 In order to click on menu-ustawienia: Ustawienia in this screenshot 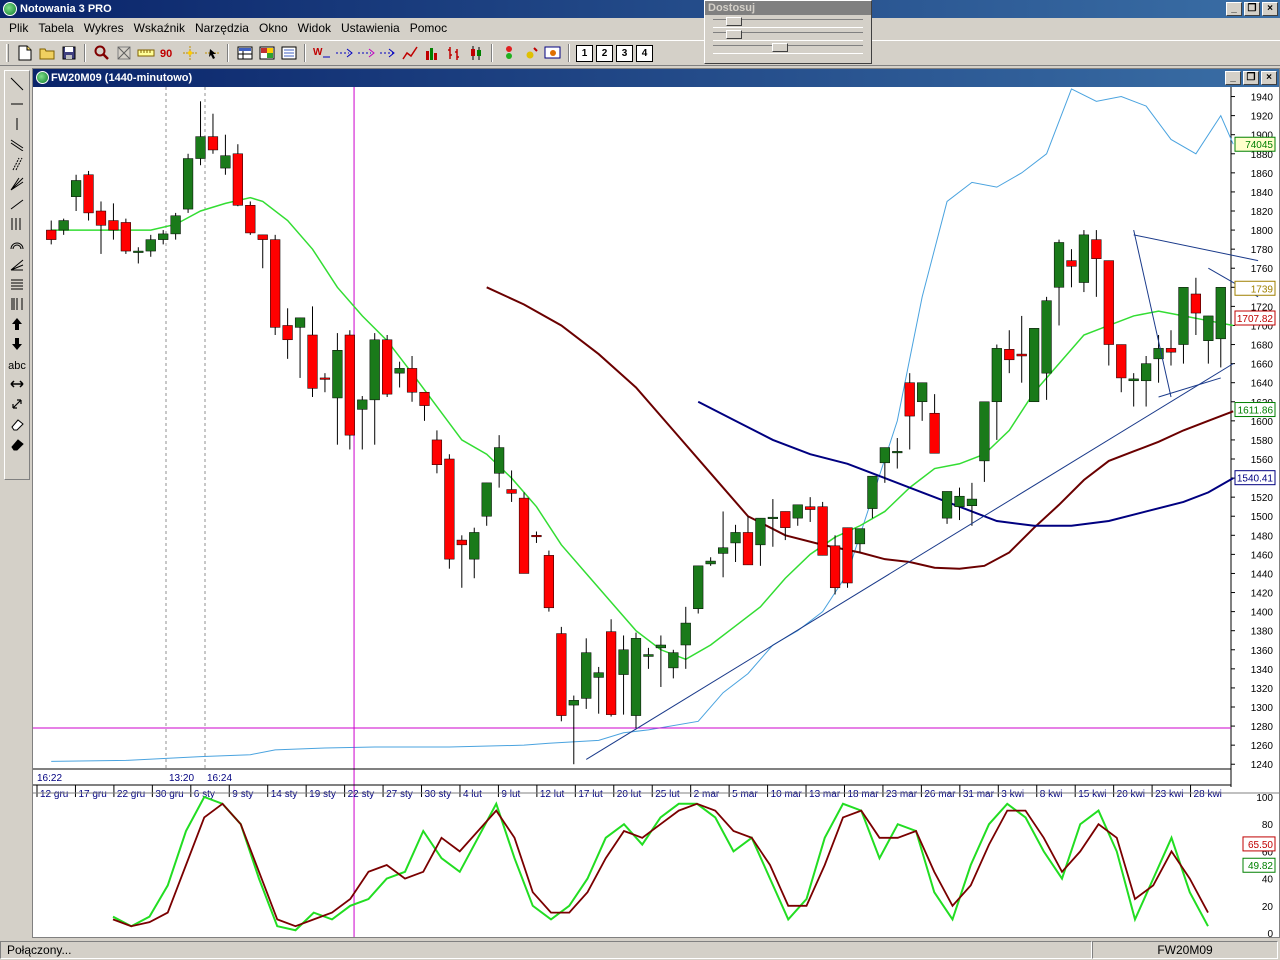, I will do `click(370, 28)`.